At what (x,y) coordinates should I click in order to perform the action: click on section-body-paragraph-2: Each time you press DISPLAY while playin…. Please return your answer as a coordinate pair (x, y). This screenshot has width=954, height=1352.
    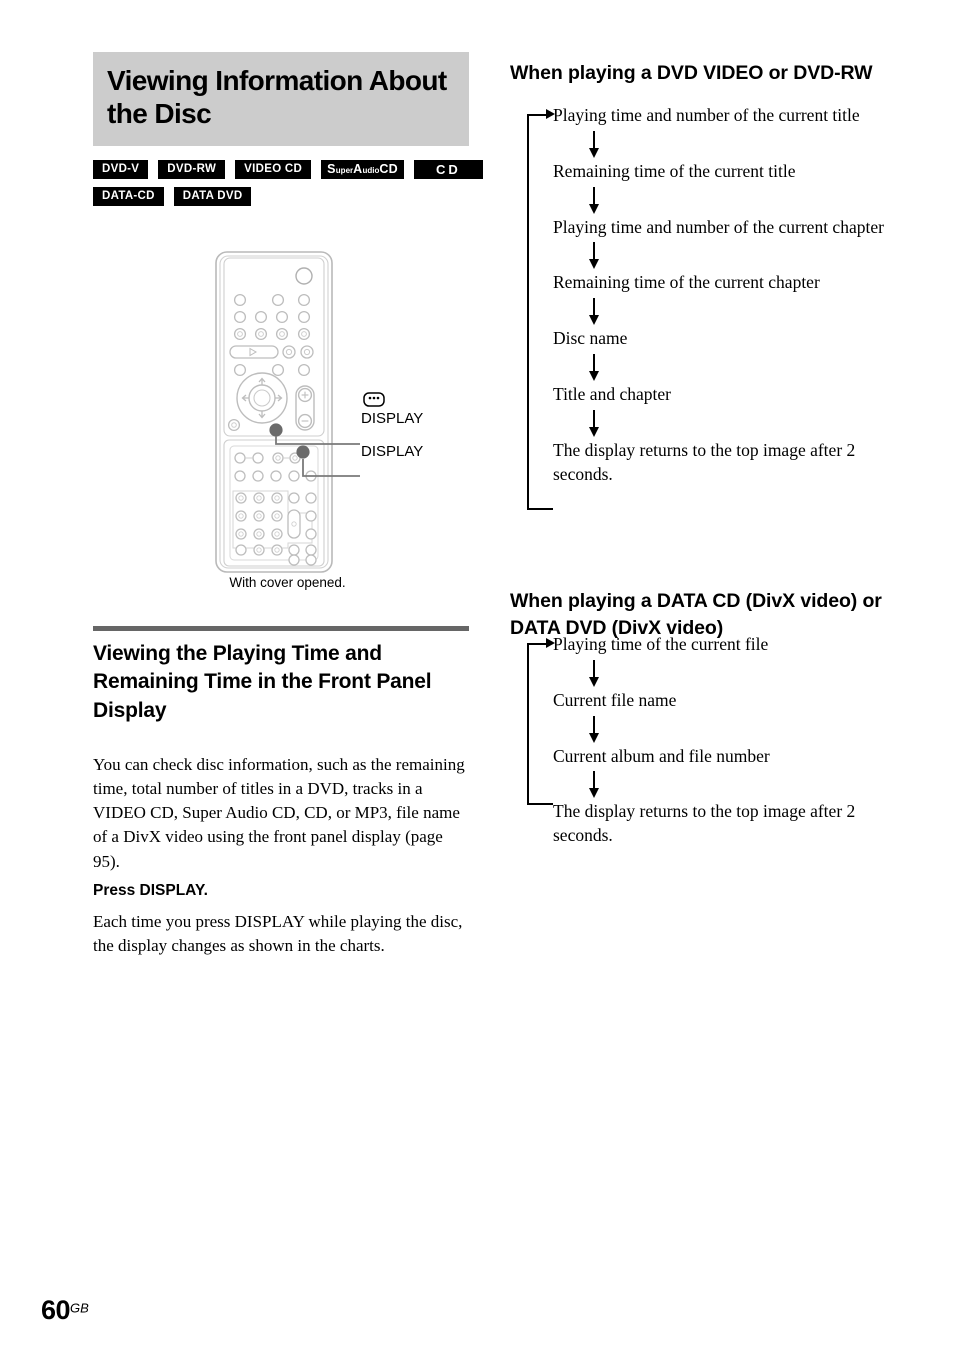
    Looking at the image, I should click on (278, 934).